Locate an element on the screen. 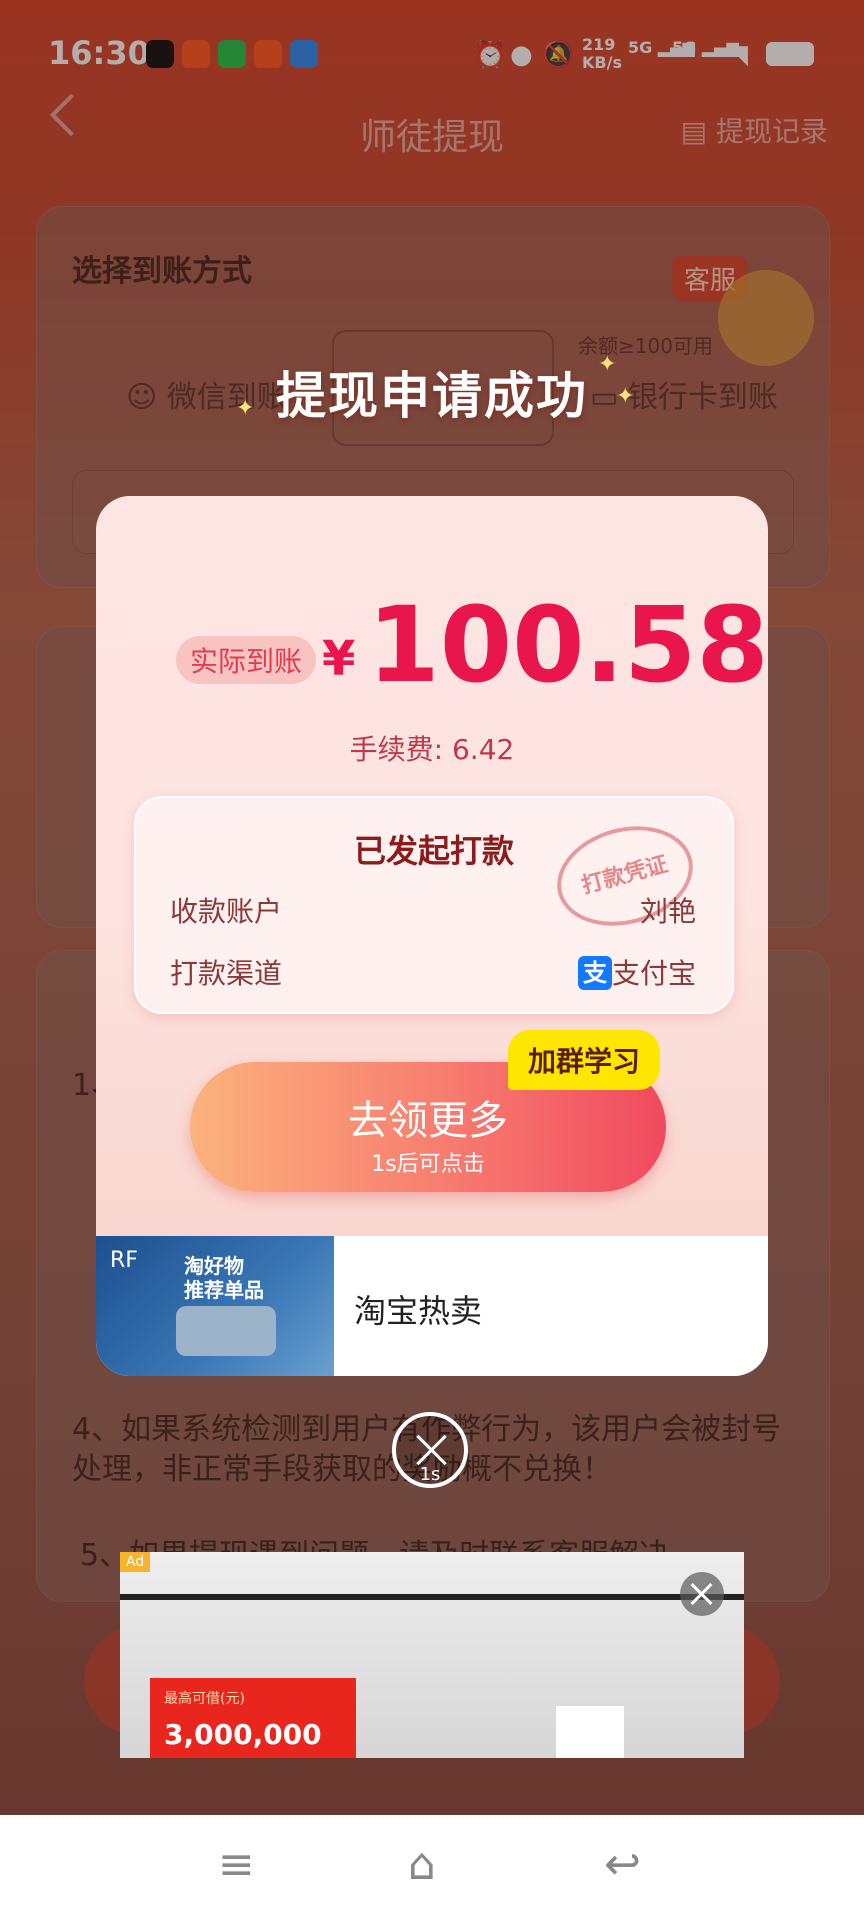 The image size is (864, 1920). amount-value: 100.58 is located at coordinates (567, 645).